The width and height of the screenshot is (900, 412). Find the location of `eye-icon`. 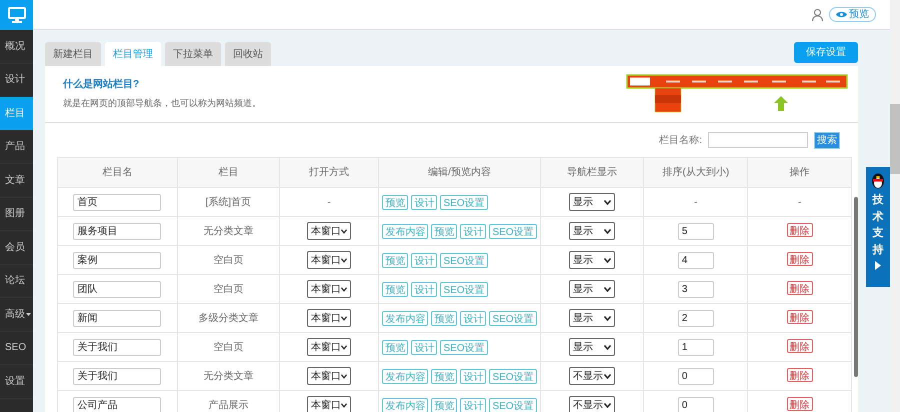

eye-icon is located at coordinates (841, 14).